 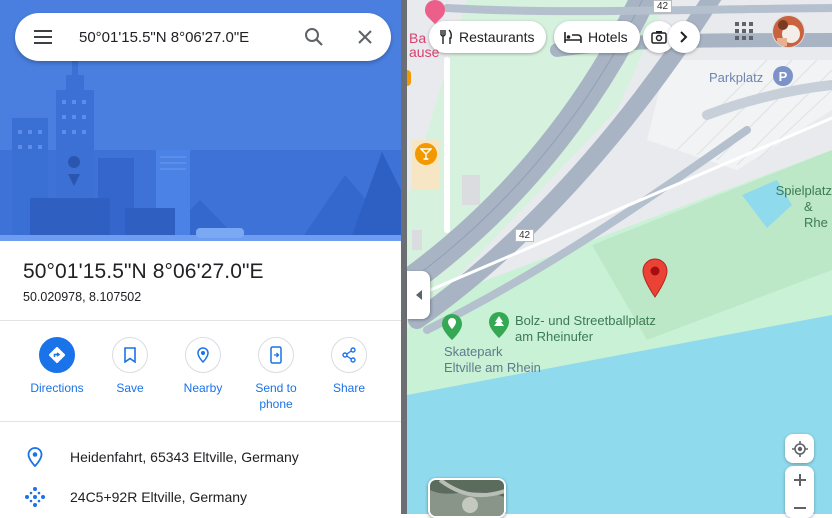 What do you see at coordinates (799, 508) in the screenshot?
I see `zoom-out-icon` at bounding box center [799, 508].